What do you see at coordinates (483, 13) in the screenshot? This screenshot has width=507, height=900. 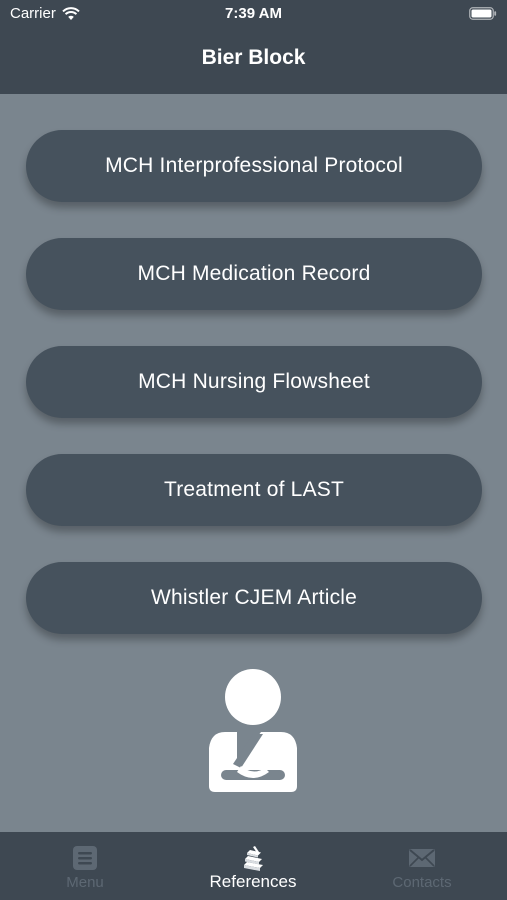 I see `battery-icon` at bounding box center [483, 13].